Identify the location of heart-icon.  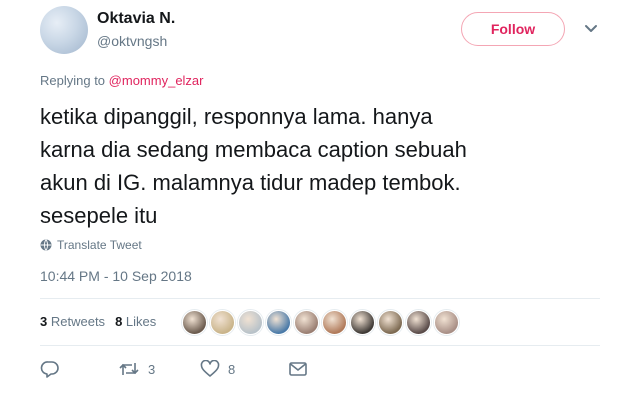
(210, 368).